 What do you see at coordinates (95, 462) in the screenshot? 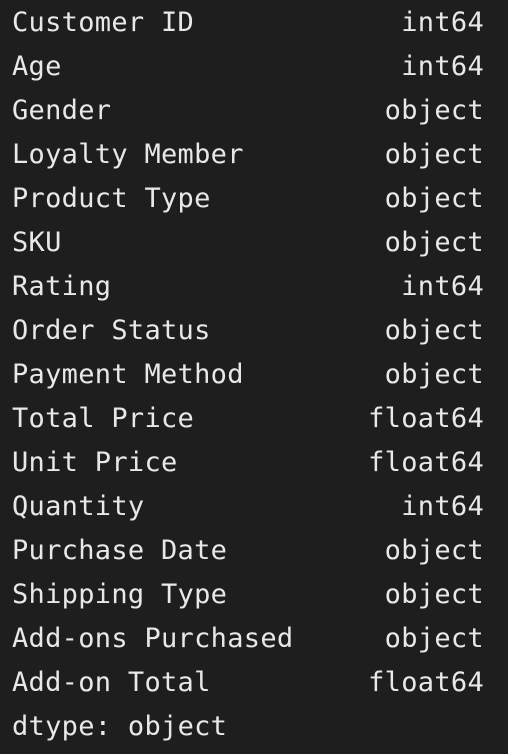
I see `column-name: Unit Price` at bounding box center [95, 462].